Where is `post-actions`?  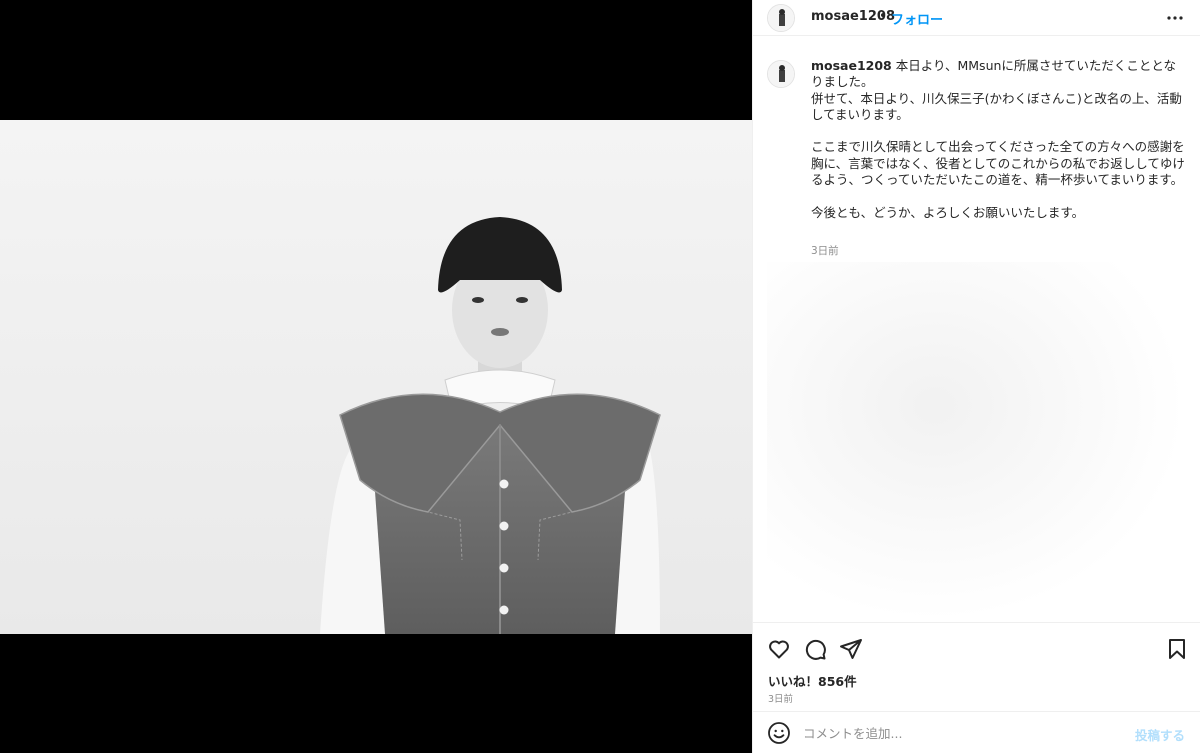 post-actions is located at coordinates (976, 647).